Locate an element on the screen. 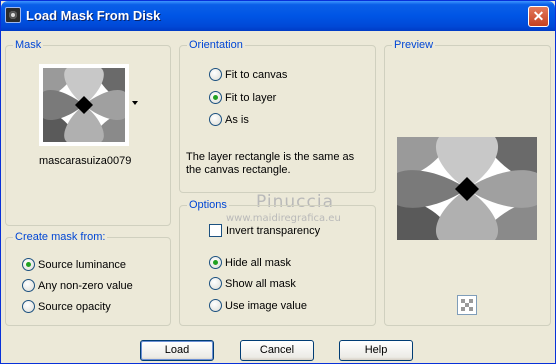  radio-label: Source opacity is located at coordinates (74, 306).